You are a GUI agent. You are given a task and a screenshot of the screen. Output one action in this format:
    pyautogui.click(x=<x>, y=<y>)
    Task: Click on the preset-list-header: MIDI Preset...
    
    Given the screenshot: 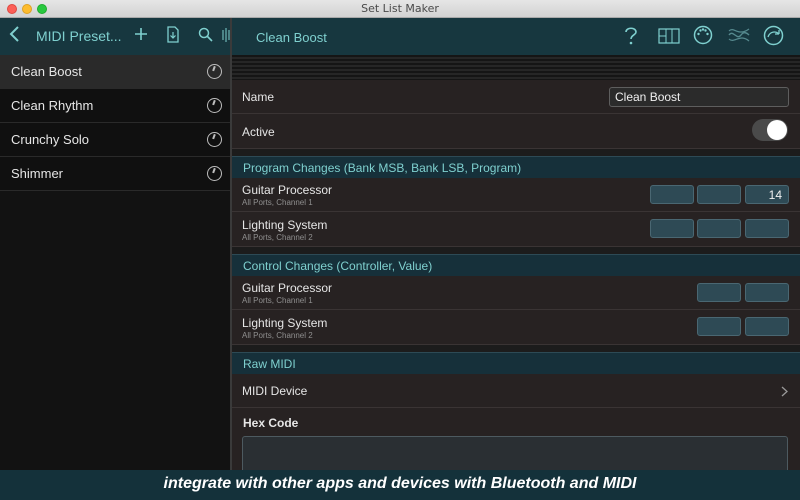 What is the action you would take?
    pyautogui.click(x=115, y=36)
    